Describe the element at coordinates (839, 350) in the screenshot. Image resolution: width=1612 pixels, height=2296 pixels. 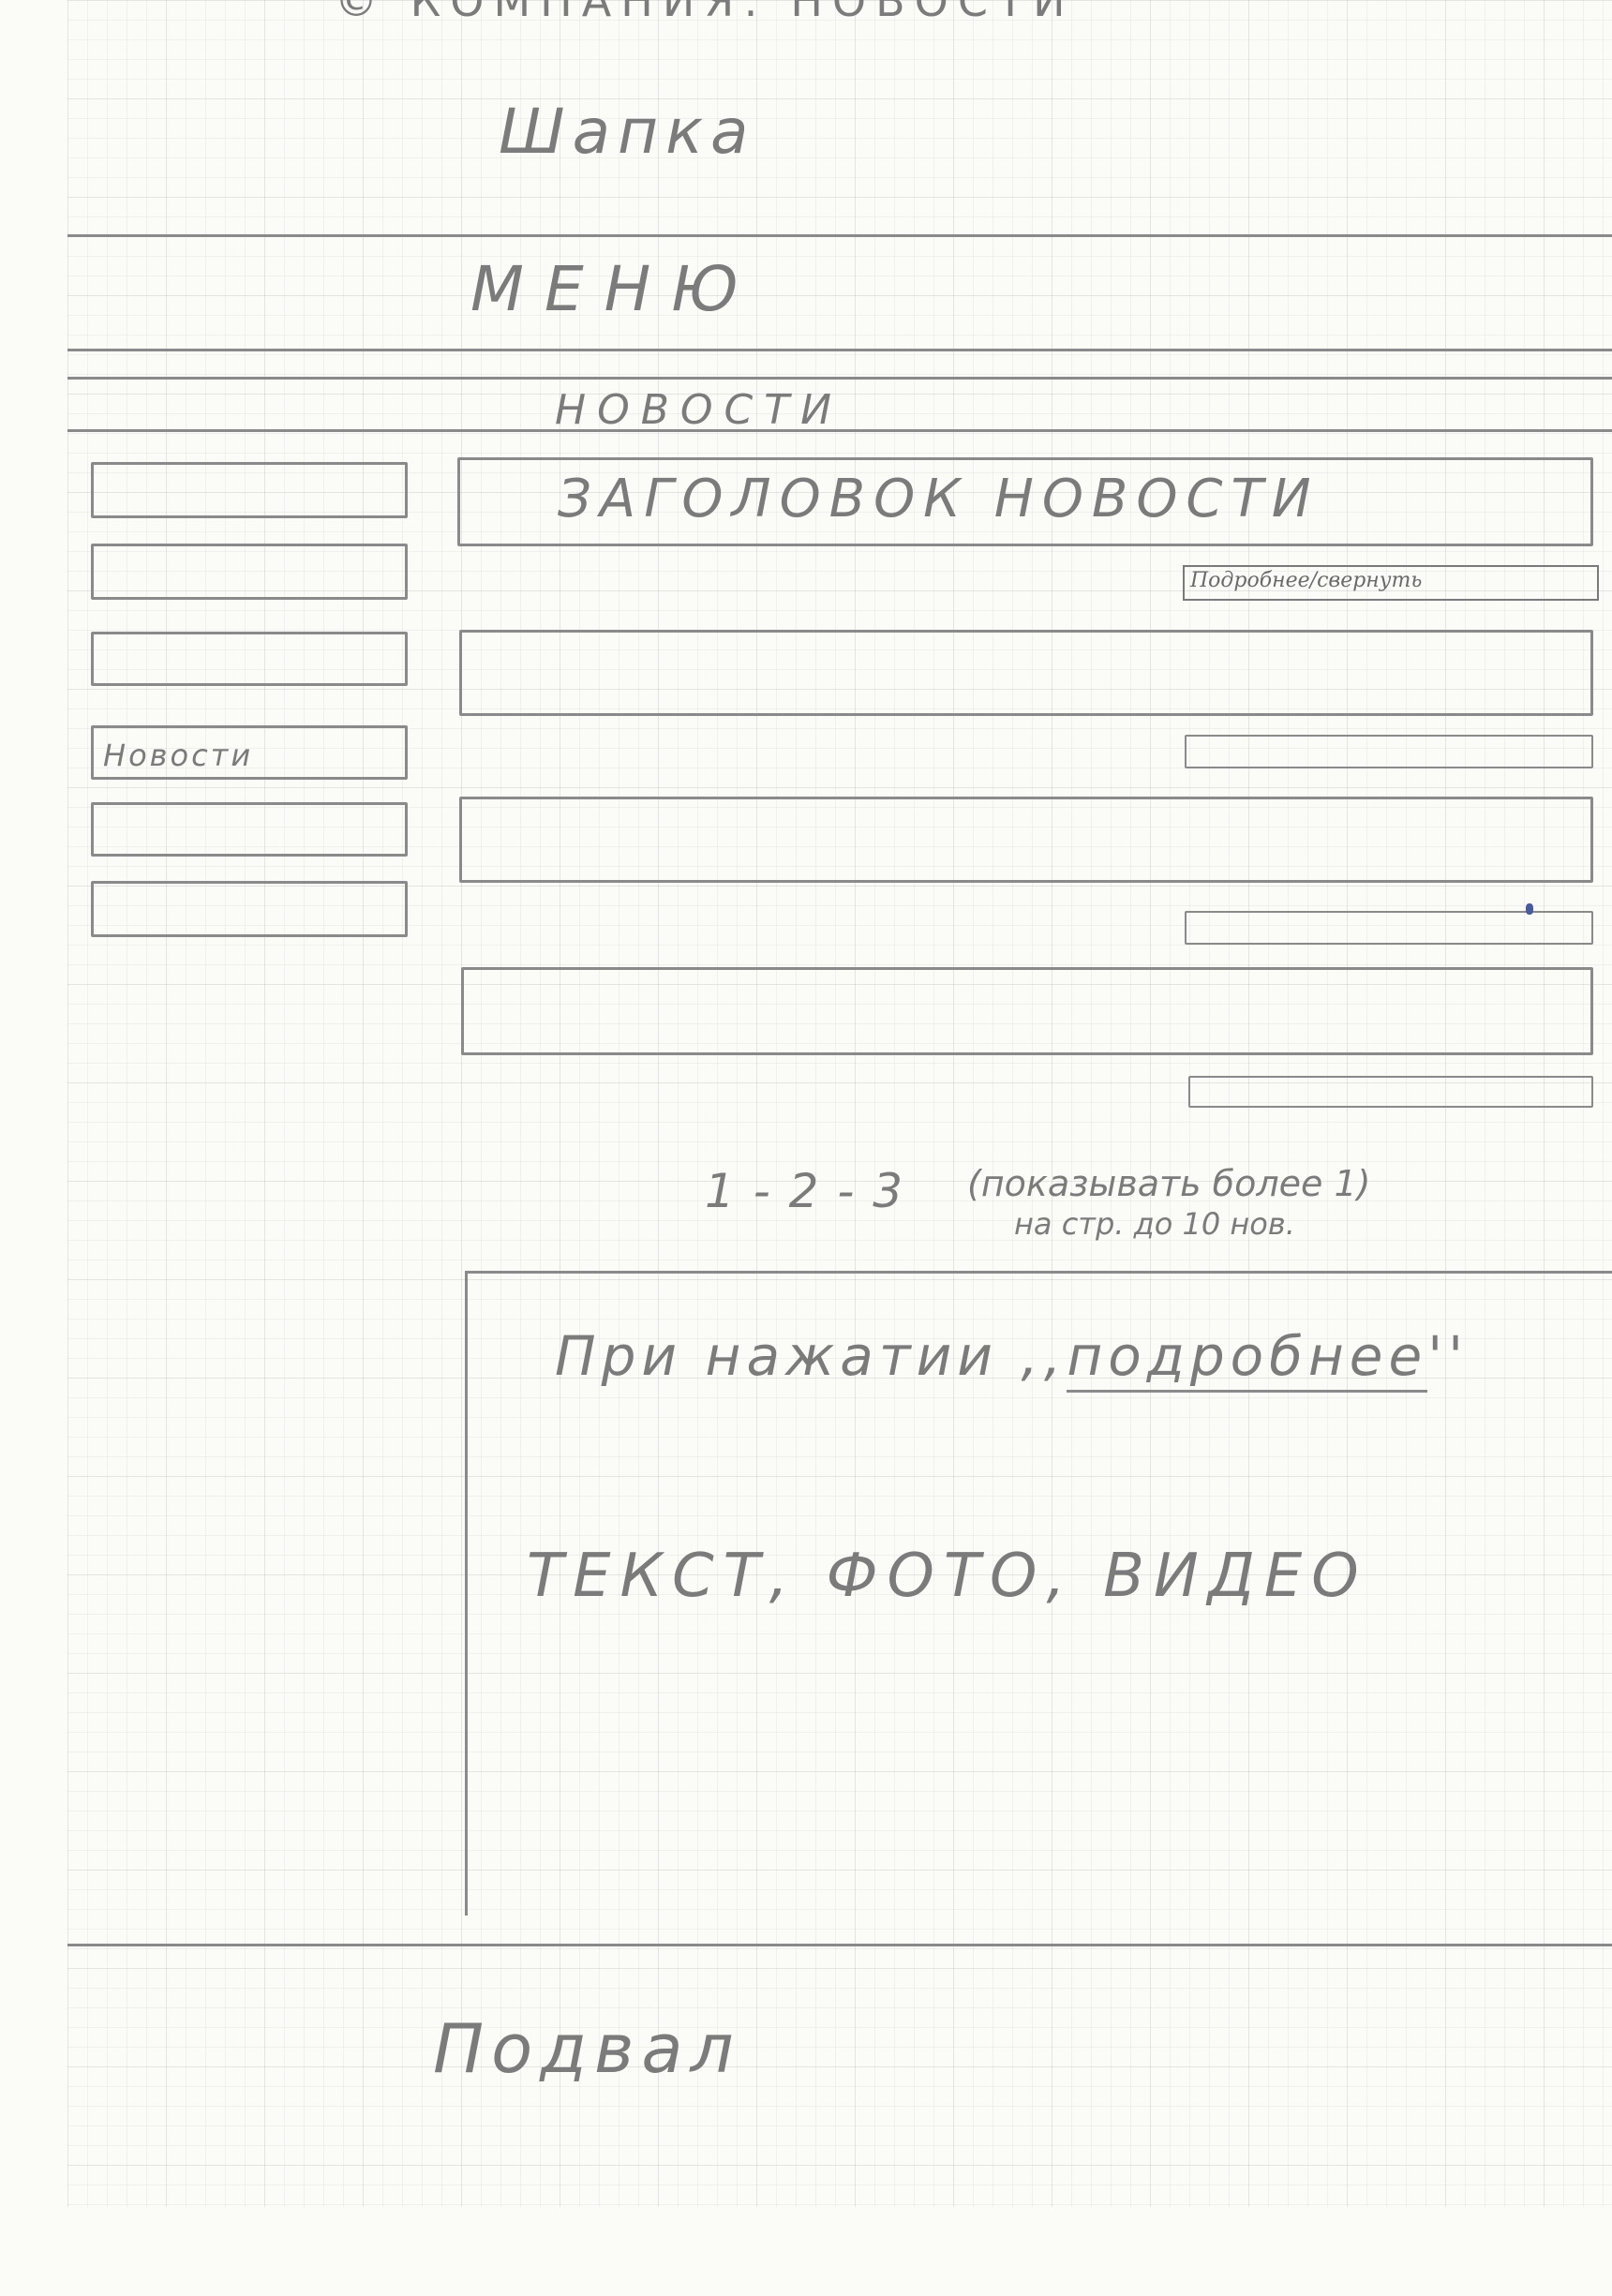
I see `menu-divider-top` at that location.